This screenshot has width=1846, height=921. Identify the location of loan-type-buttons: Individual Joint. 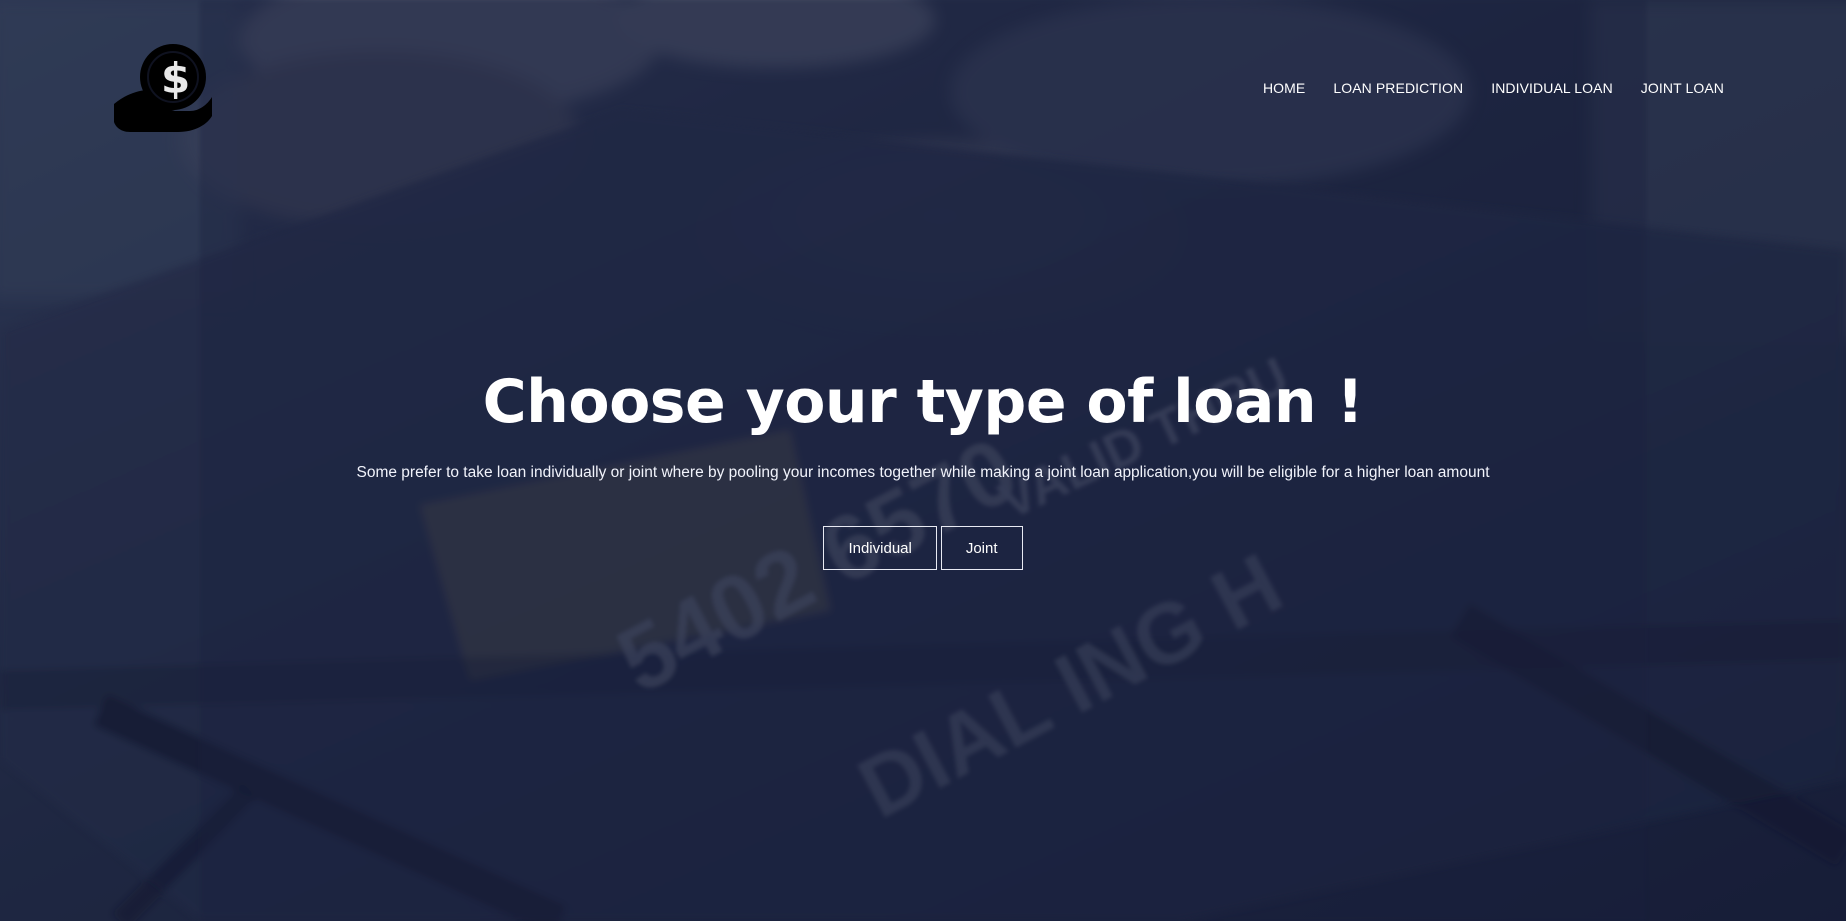
(923, 548).